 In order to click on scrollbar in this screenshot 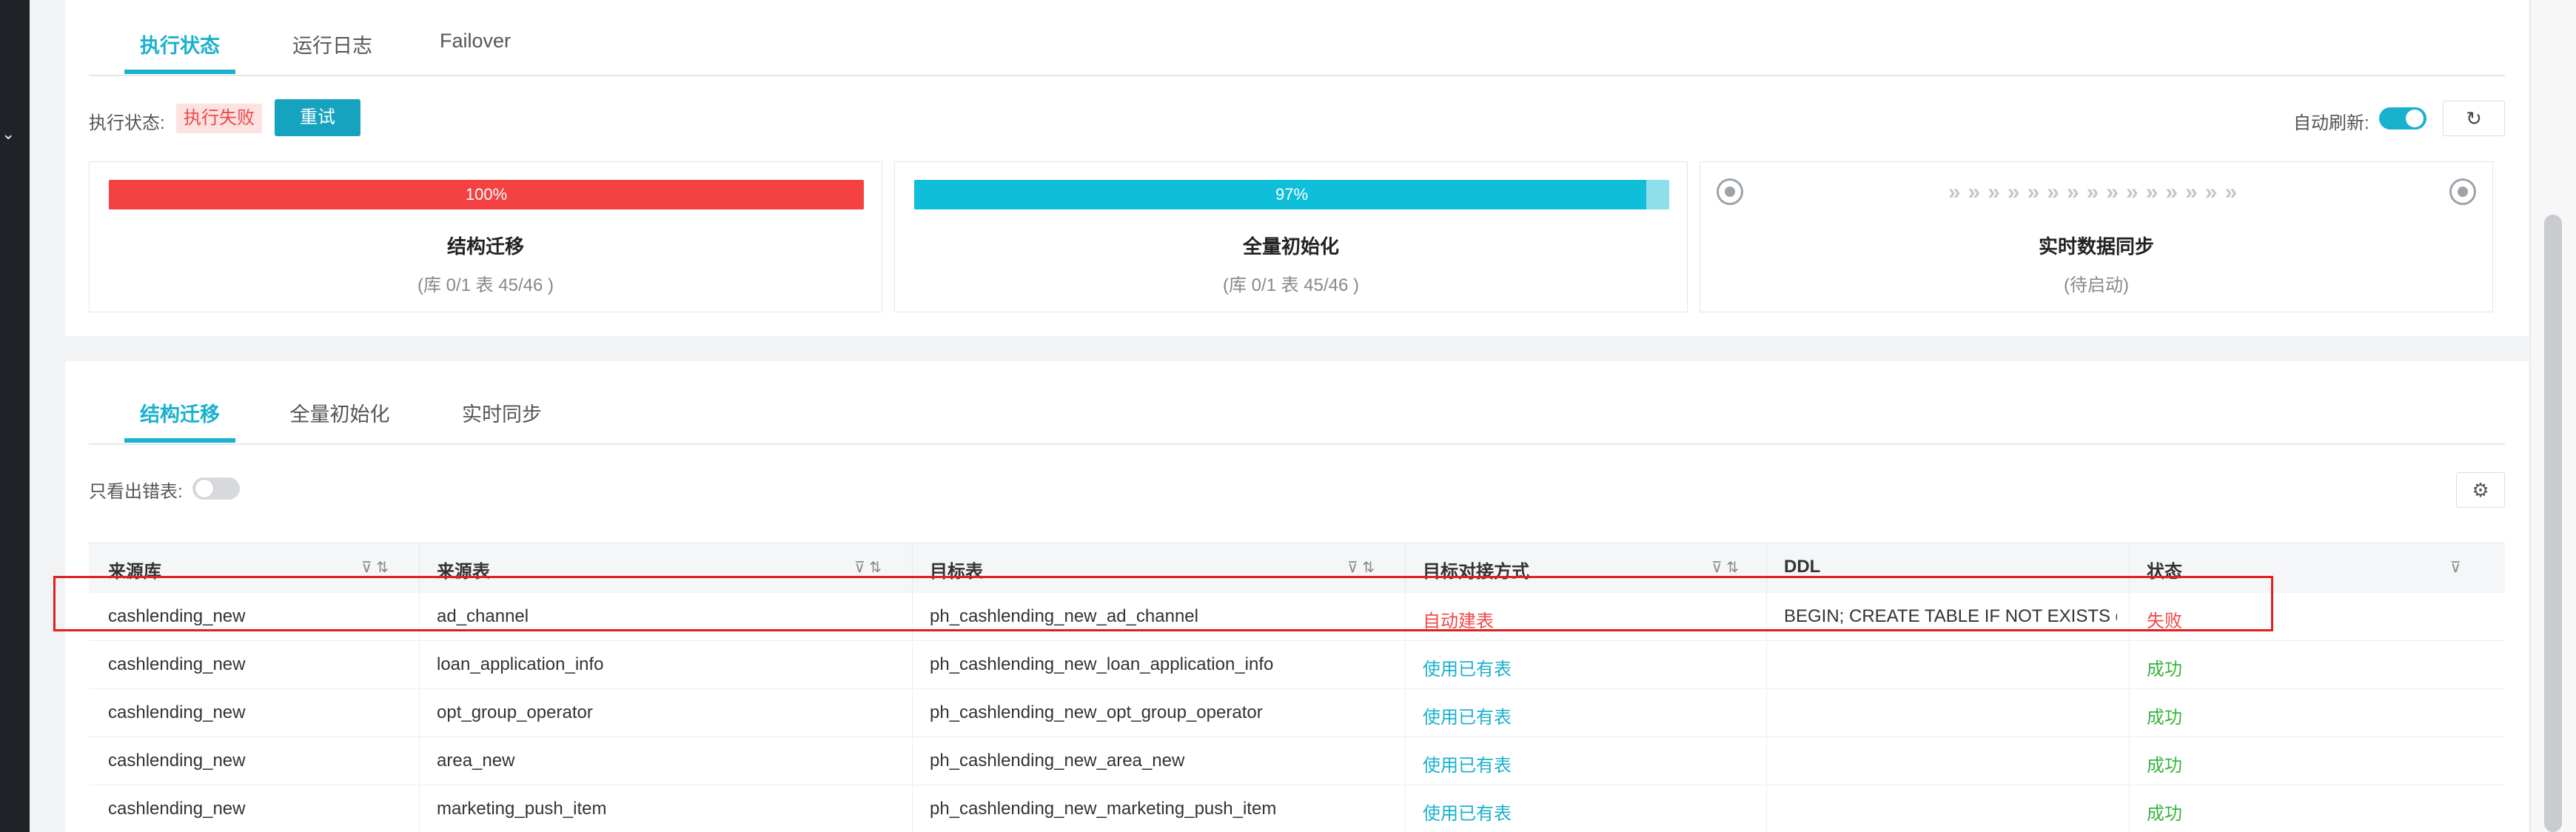, I will do `click(2553, 416)`.